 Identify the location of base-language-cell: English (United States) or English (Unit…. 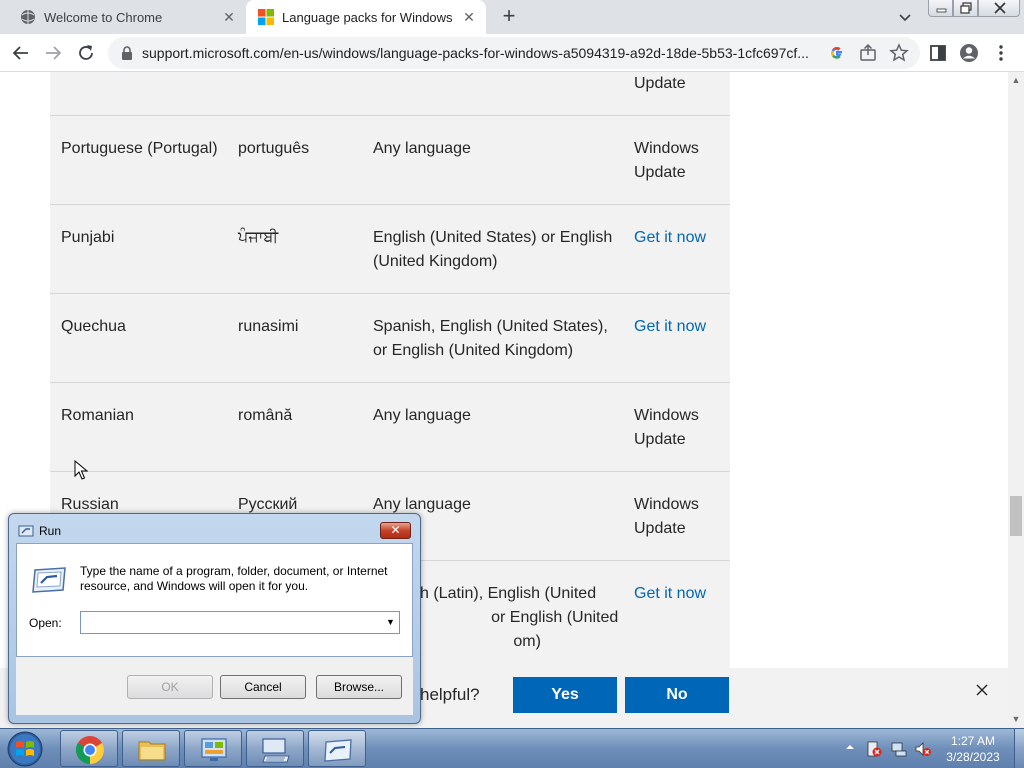
(493, 249).